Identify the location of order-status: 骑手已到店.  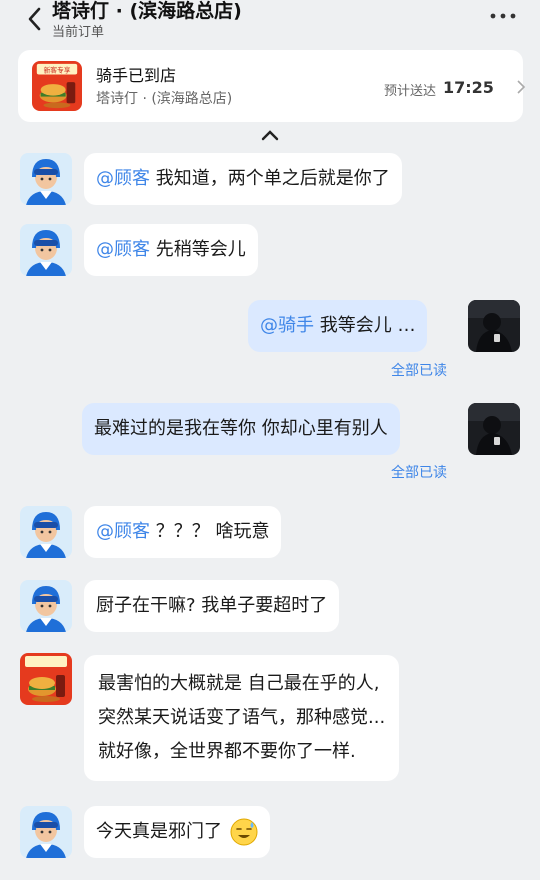
(136, 75).